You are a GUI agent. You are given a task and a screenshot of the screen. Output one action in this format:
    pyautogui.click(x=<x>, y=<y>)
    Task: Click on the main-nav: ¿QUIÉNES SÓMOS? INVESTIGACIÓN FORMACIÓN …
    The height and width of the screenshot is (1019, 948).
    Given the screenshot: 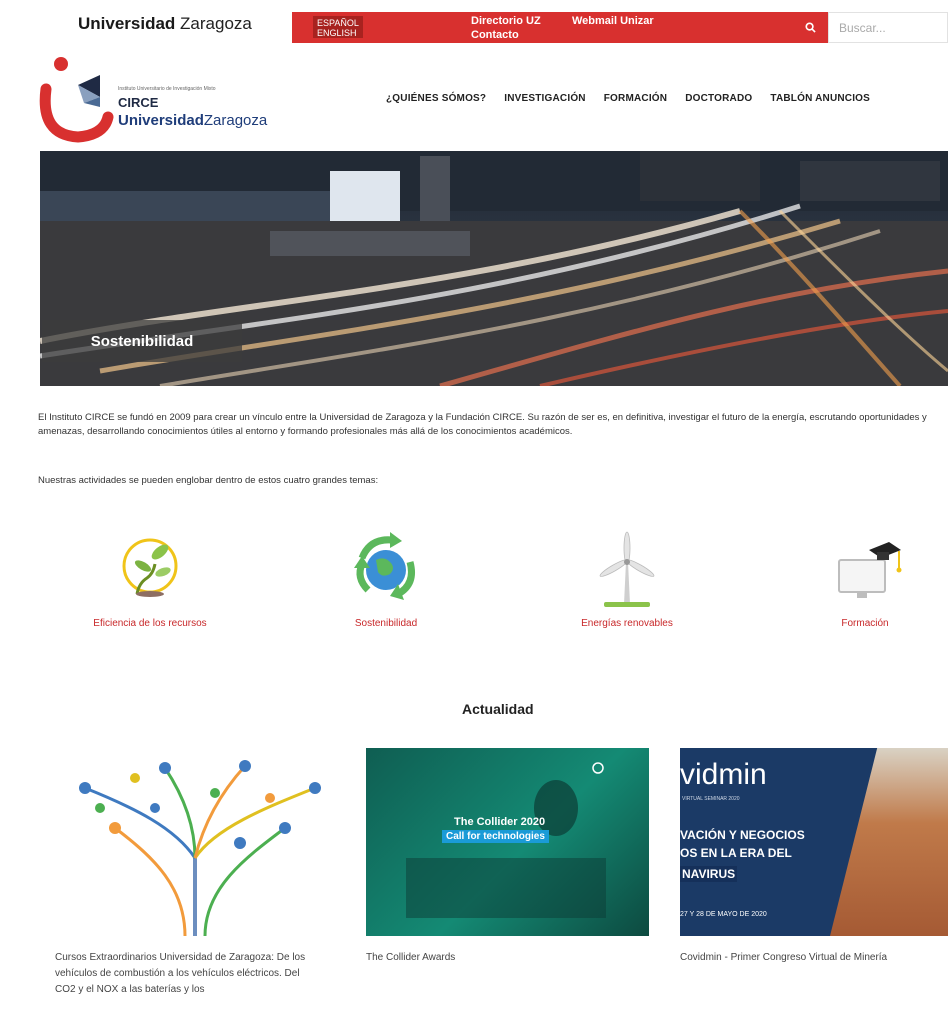 What is the action you would take?
    pyautogui.click(x=628, y=98)
    